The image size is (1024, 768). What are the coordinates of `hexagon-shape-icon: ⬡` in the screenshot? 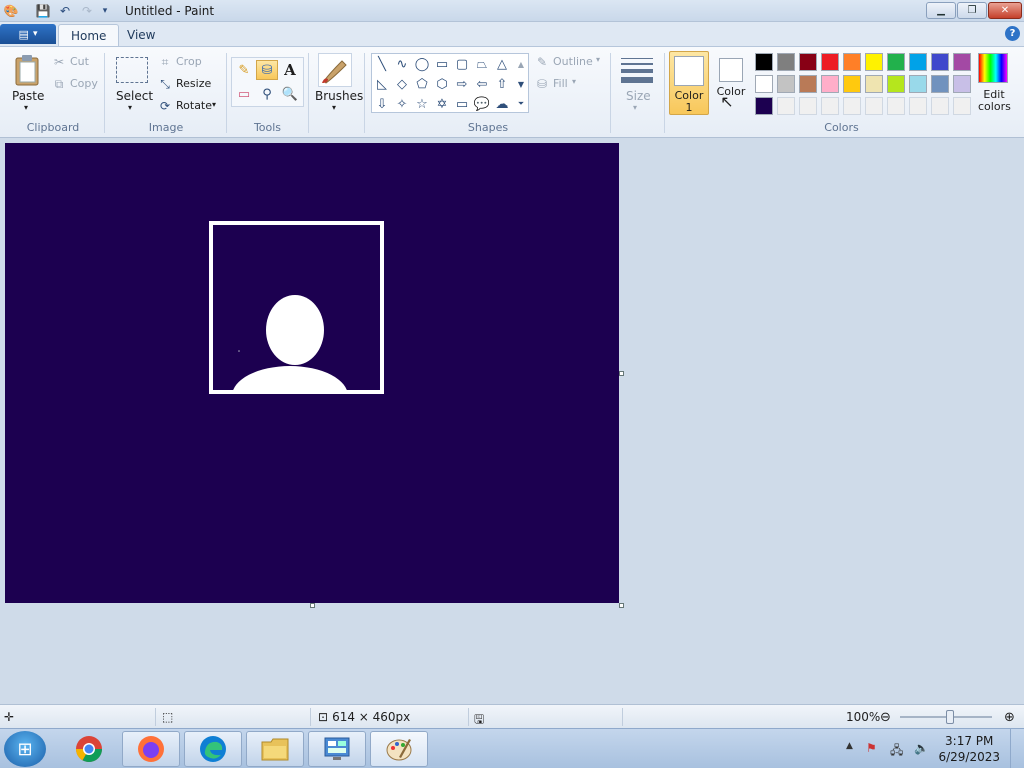 It's located at (442, 84).